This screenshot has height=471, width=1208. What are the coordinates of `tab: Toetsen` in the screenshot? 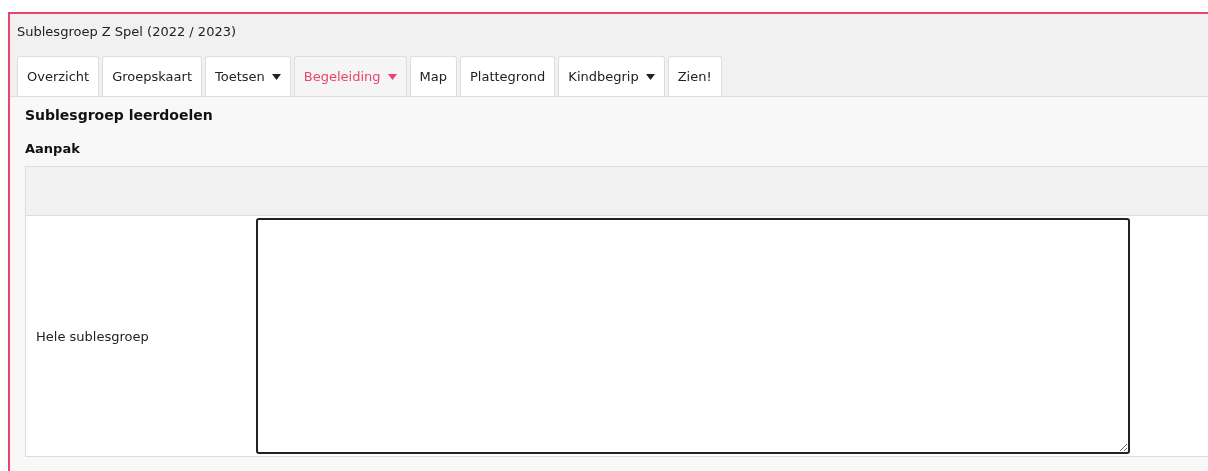 It's located at (248, 76).